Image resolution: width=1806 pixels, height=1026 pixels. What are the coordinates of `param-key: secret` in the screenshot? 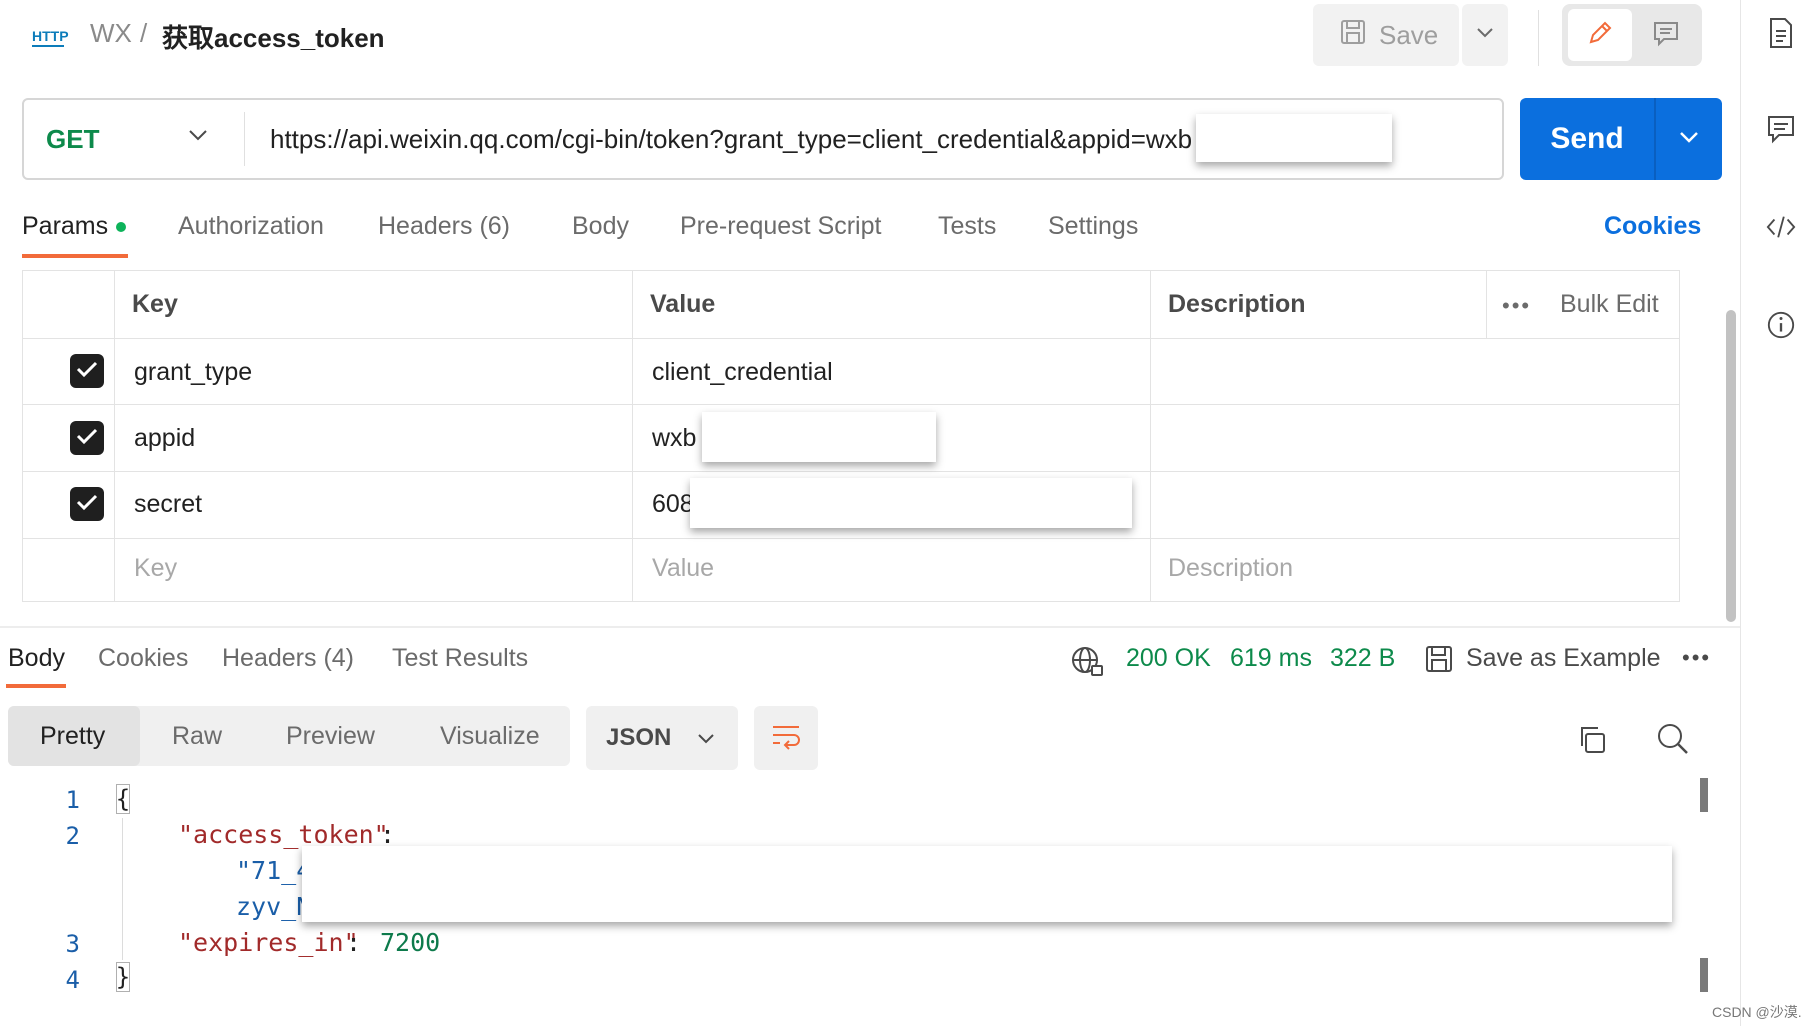 It's located at (168, 504).